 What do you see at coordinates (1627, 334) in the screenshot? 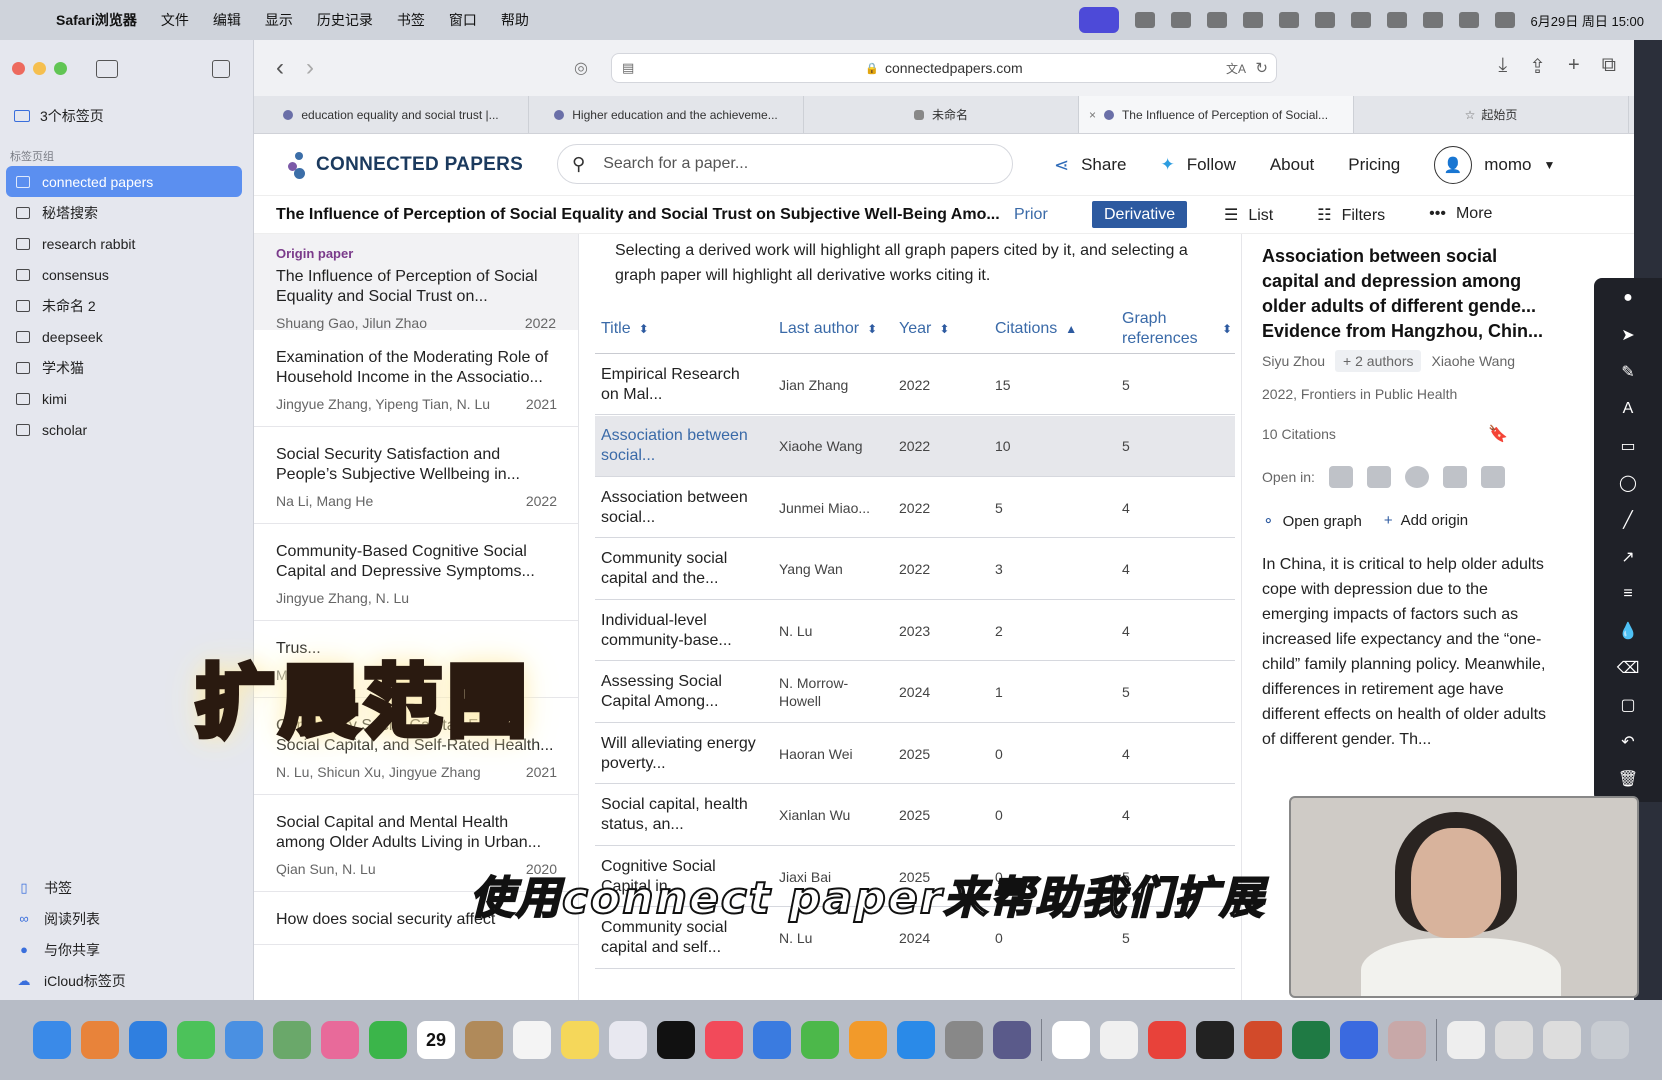
I see `pointer-tool-icon: ➤` at bounding box center [1627, 334].